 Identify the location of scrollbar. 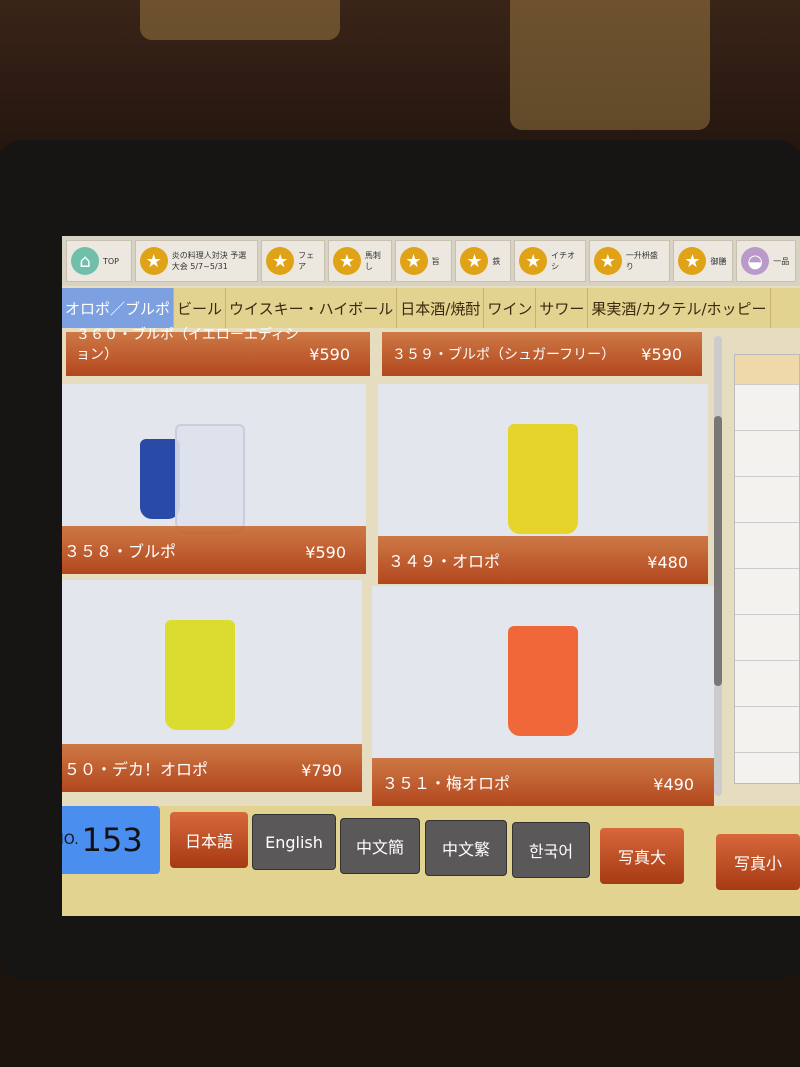
(718, 566).